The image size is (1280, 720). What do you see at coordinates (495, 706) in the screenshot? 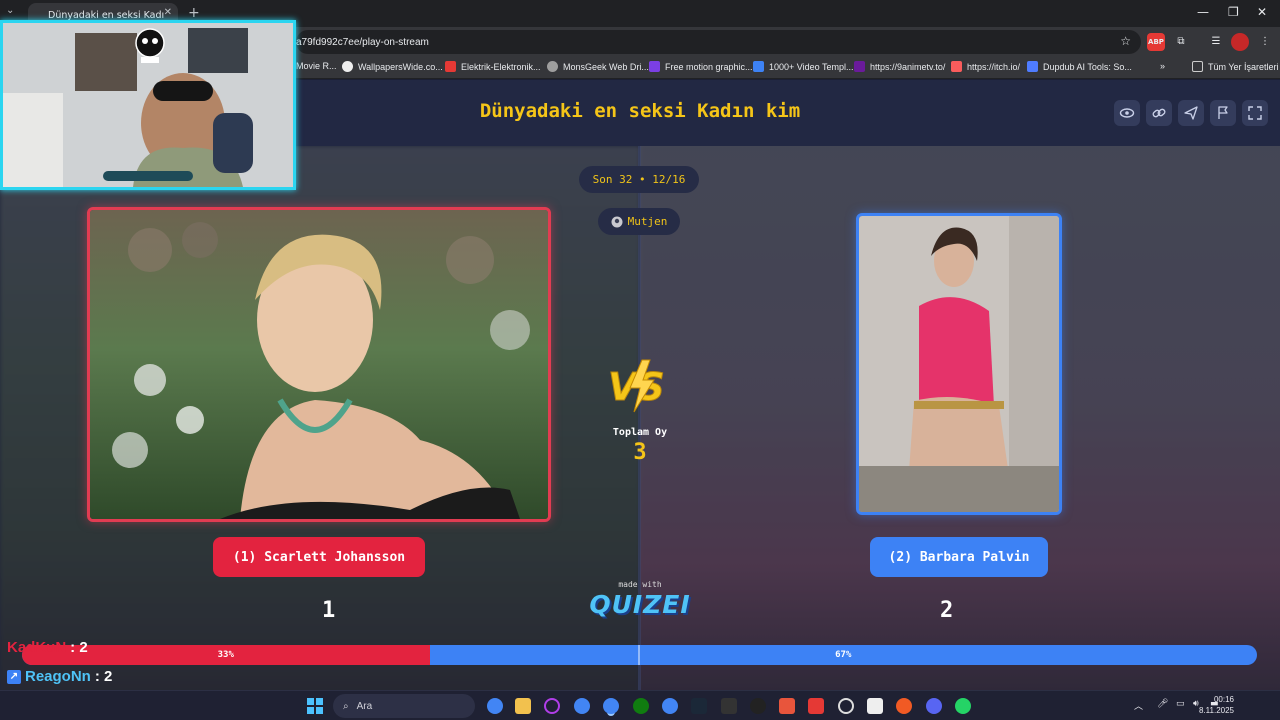
I see `chrome-icon` at bounding box center [495, 706].